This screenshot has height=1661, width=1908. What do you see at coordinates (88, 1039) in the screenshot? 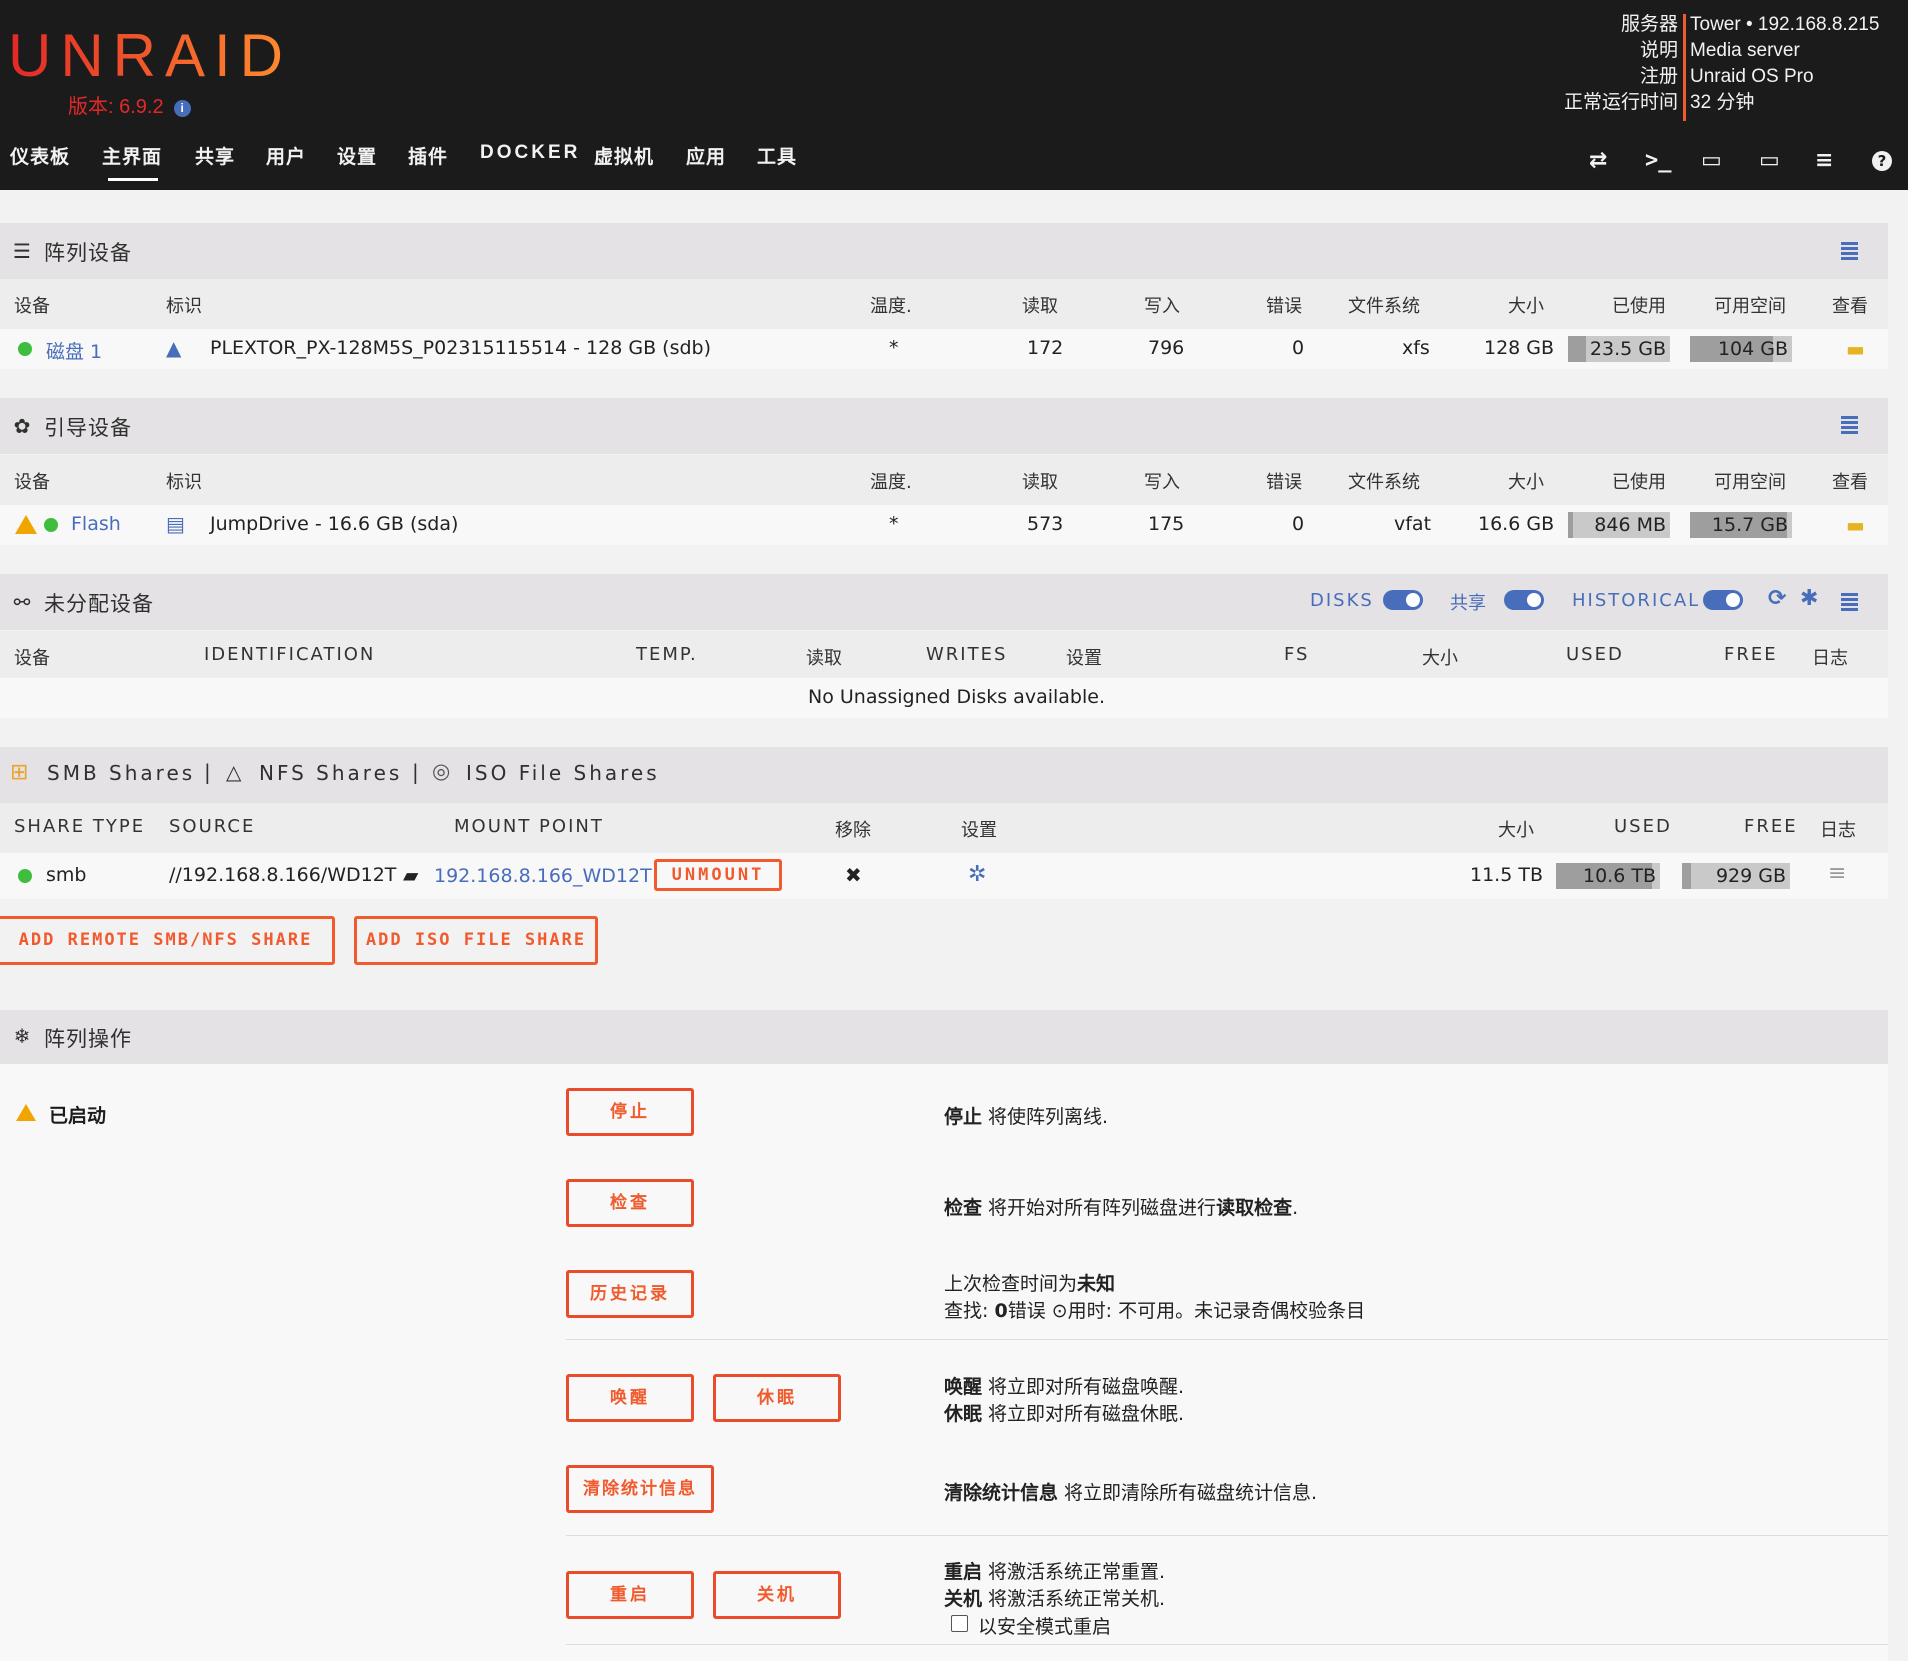
I see `array-operation-title: 阵列操作` at bounding box center [88, 1039].